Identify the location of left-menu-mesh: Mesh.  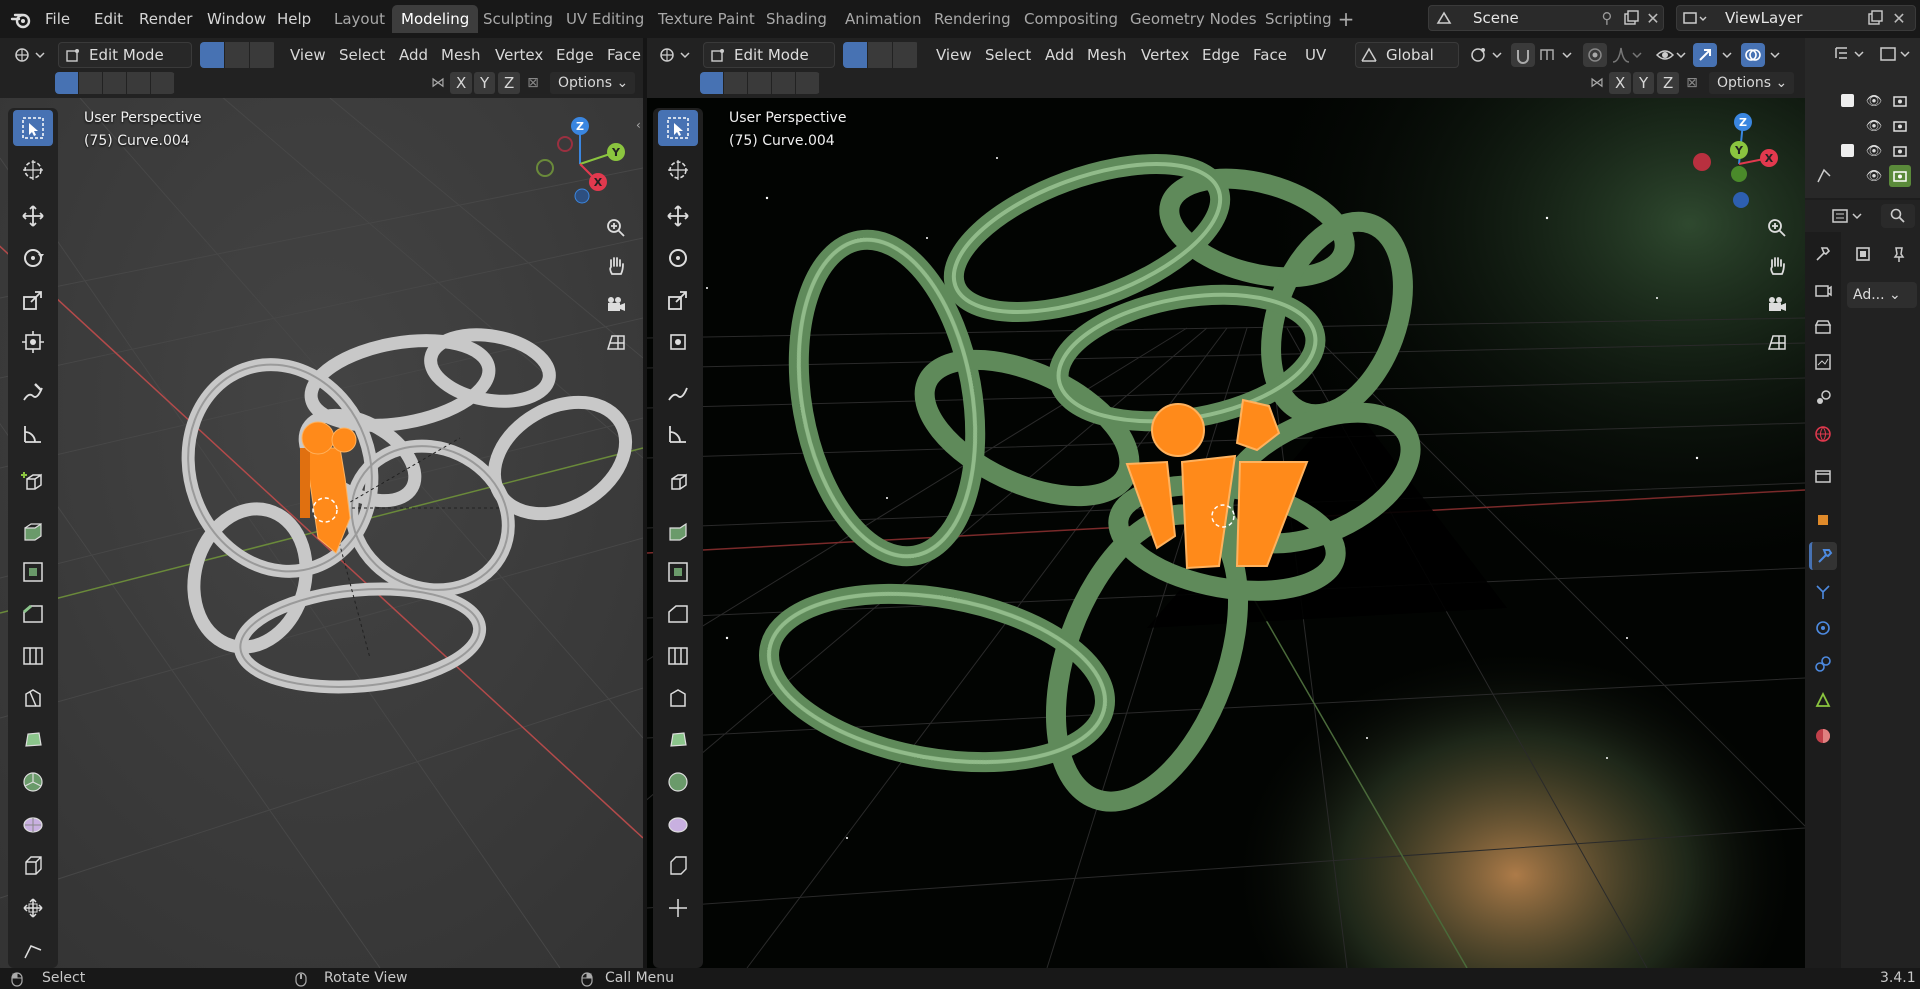
(461, 55).